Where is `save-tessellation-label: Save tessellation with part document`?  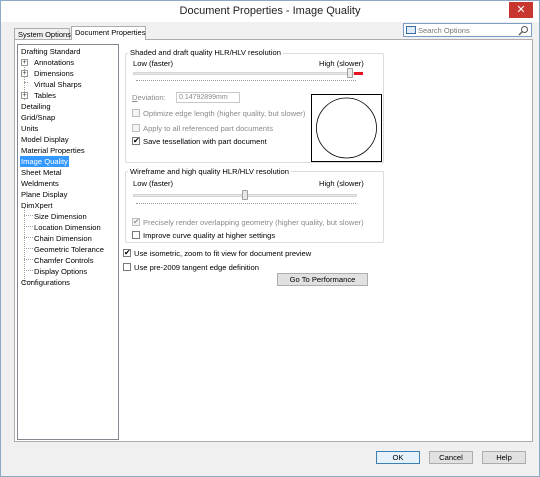
save-tessellation-label: Save tessellation with part document is located at coordinates (205, 141).